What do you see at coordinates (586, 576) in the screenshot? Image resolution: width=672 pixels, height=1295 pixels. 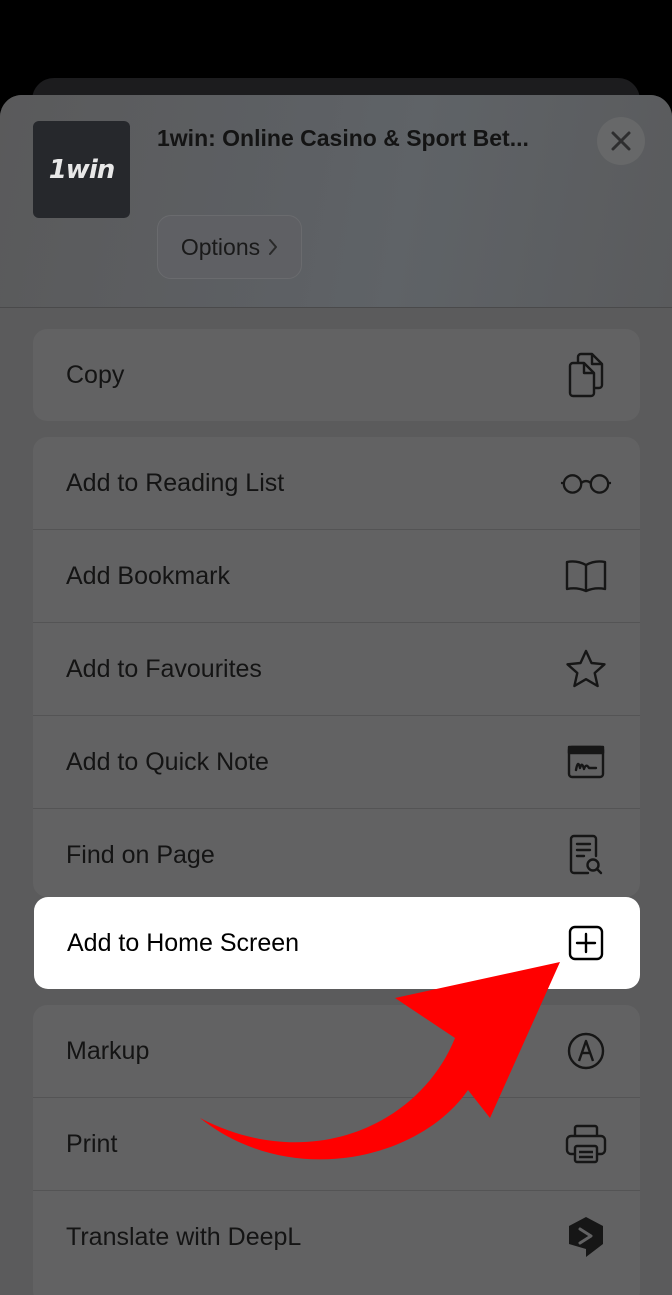 I see `book-icon` at bounding box center [586, 576].